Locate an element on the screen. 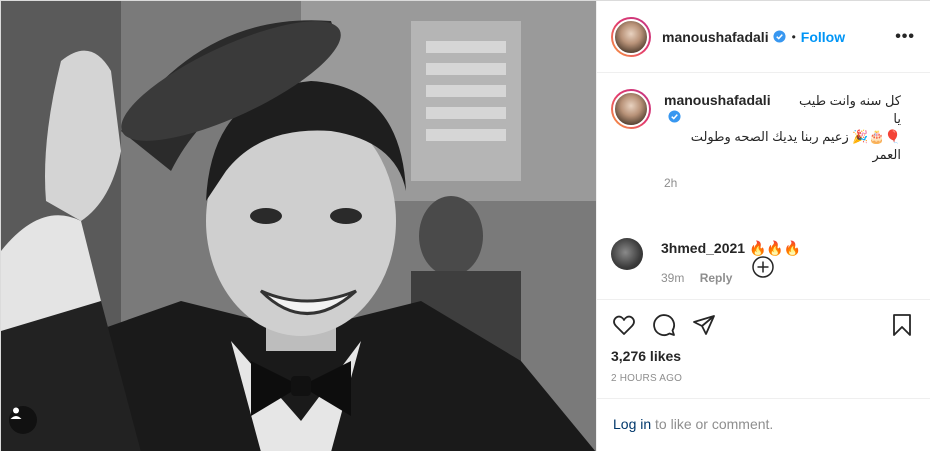 This screenshot has height=451, width=930. comment-button is located at coordinates (664, 325).